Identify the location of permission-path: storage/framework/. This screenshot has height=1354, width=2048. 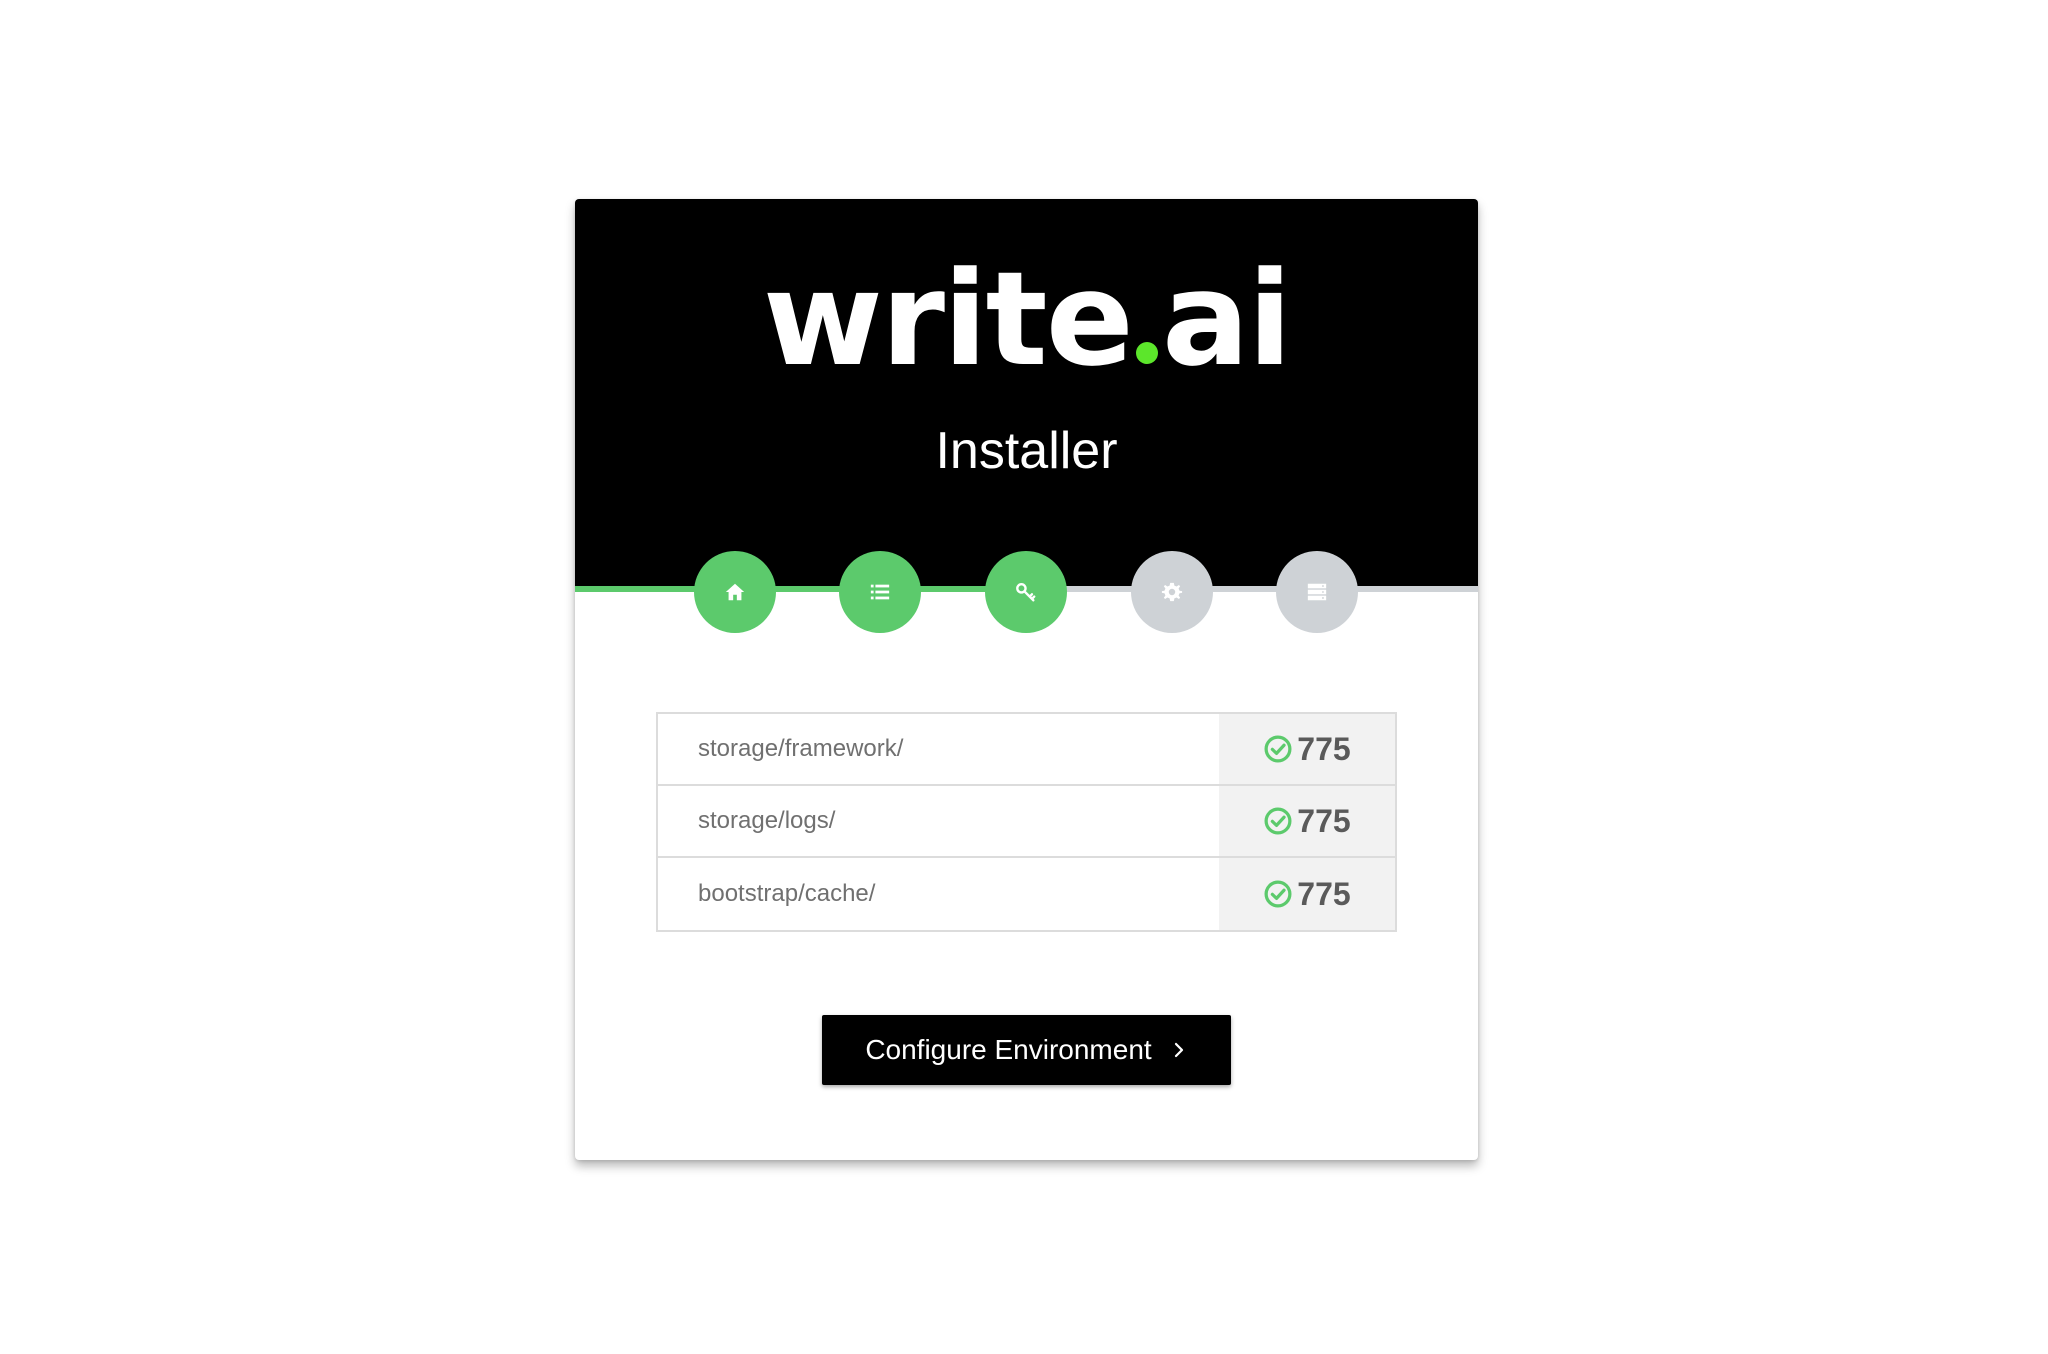
(801, 748).